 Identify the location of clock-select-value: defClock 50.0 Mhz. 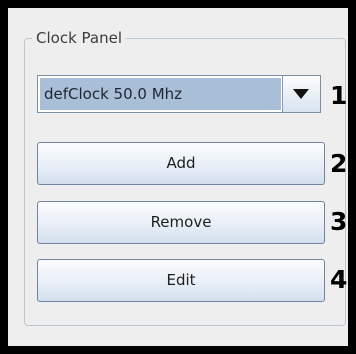
(160, 94).